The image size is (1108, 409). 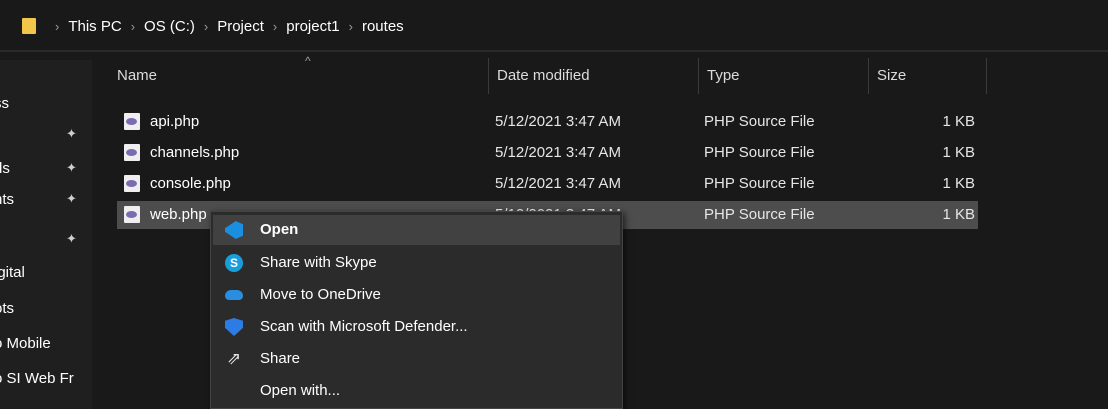 I want to click on onedrive-icon, so click(x=234, y=295).